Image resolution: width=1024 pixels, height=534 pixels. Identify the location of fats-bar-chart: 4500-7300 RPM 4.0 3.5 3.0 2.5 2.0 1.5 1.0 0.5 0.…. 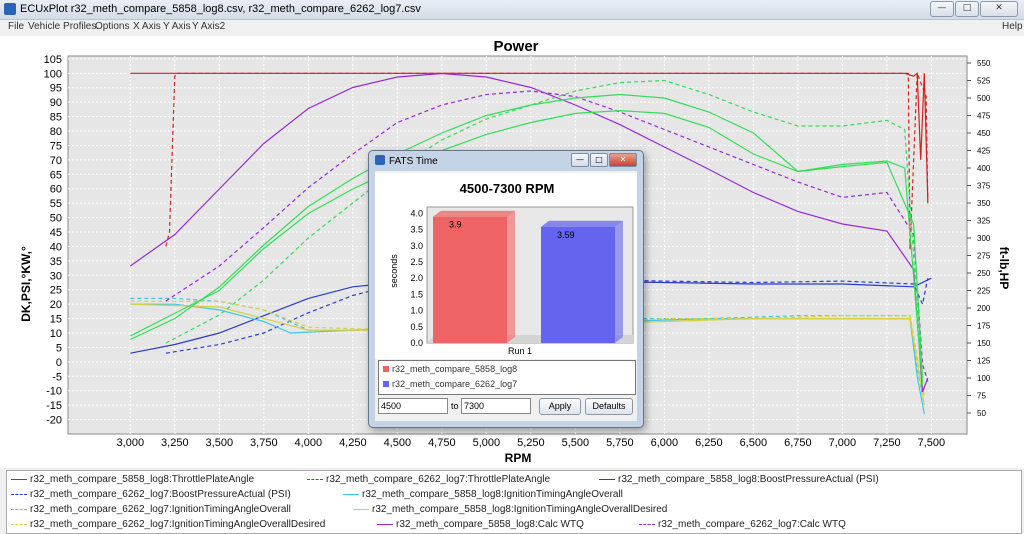
(506, 266).